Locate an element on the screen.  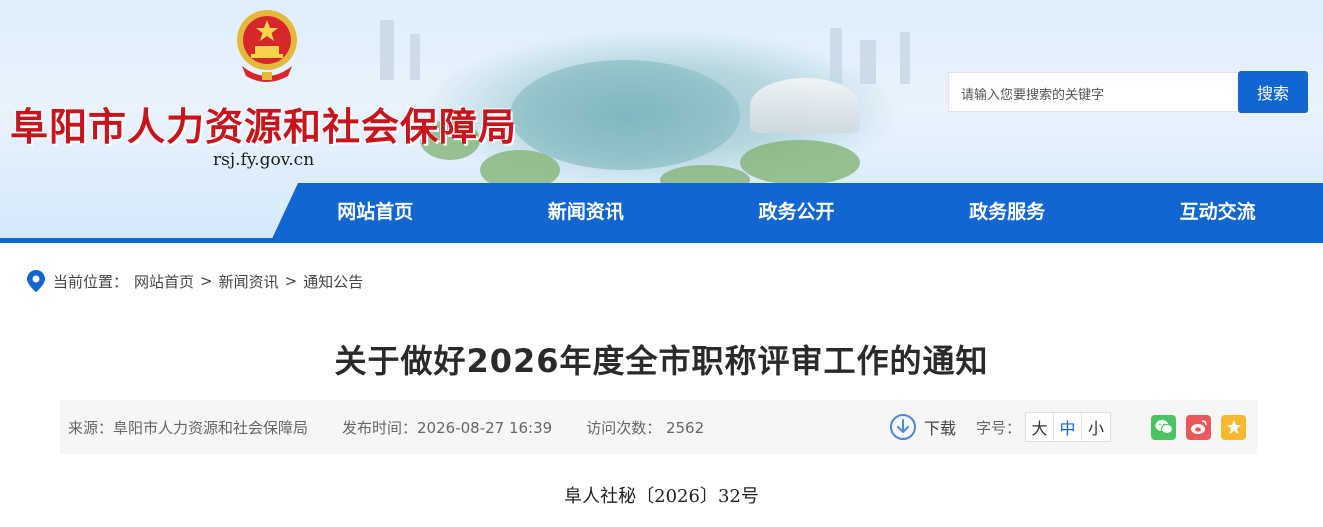
main-nav: 网站首页 新闻资讯 政务公开 政务服务 互动交流 is located at coordinates (661, 213).